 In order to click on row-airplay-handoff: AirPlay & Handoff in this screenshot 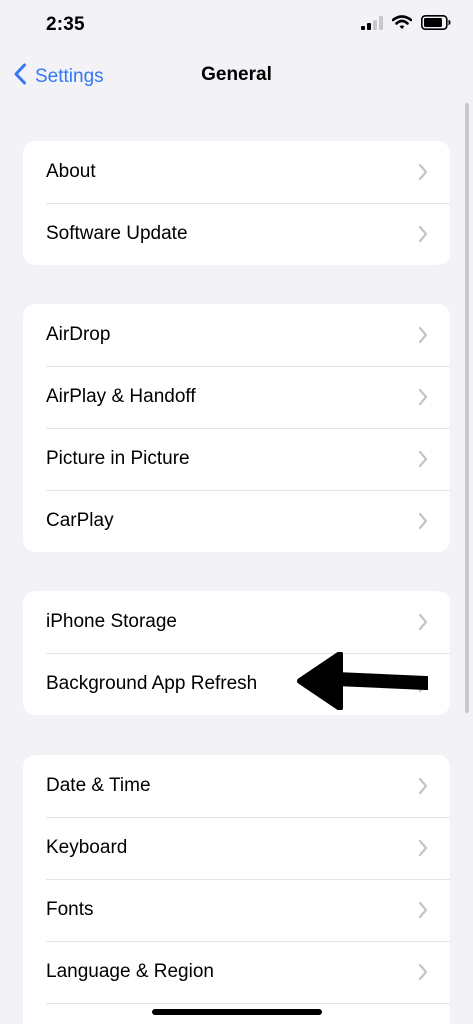, I will do `click(236, 397)`.